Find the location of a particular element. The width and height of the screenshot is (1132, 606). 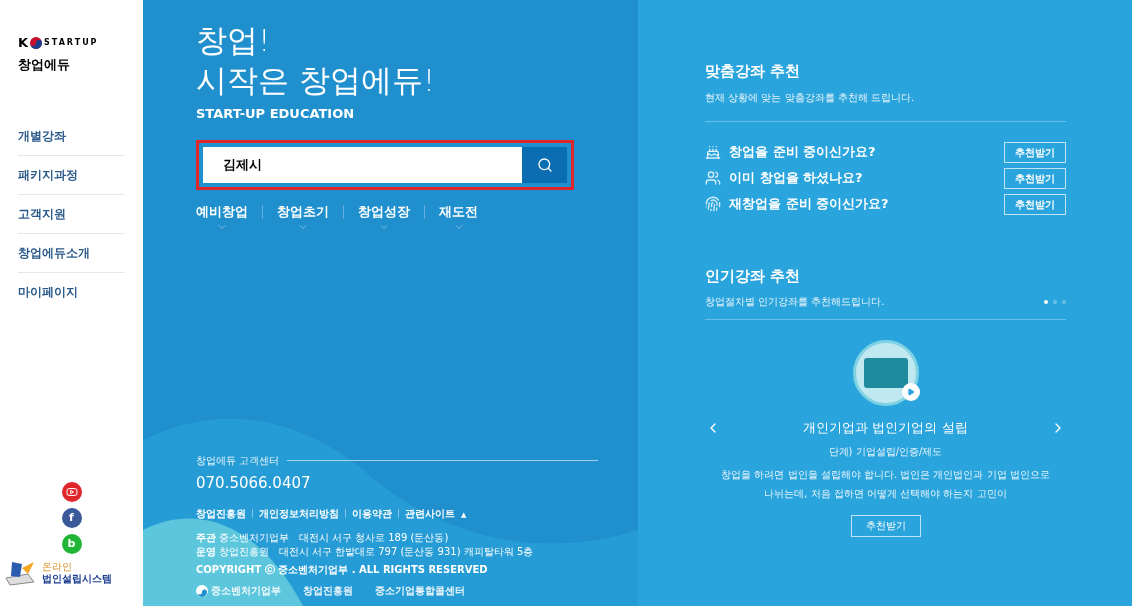

logo-word: STARTUP is located at coordinates (71, 42).